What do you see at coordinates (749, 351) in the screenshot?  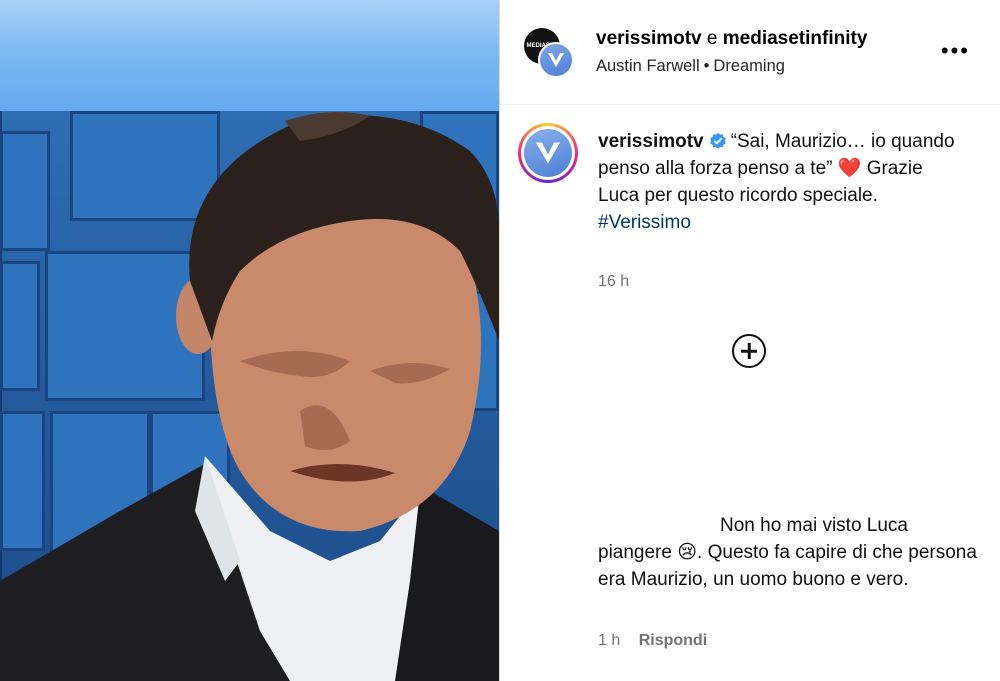 I see `plus-circle-icon` at bounding box center [749, 351].